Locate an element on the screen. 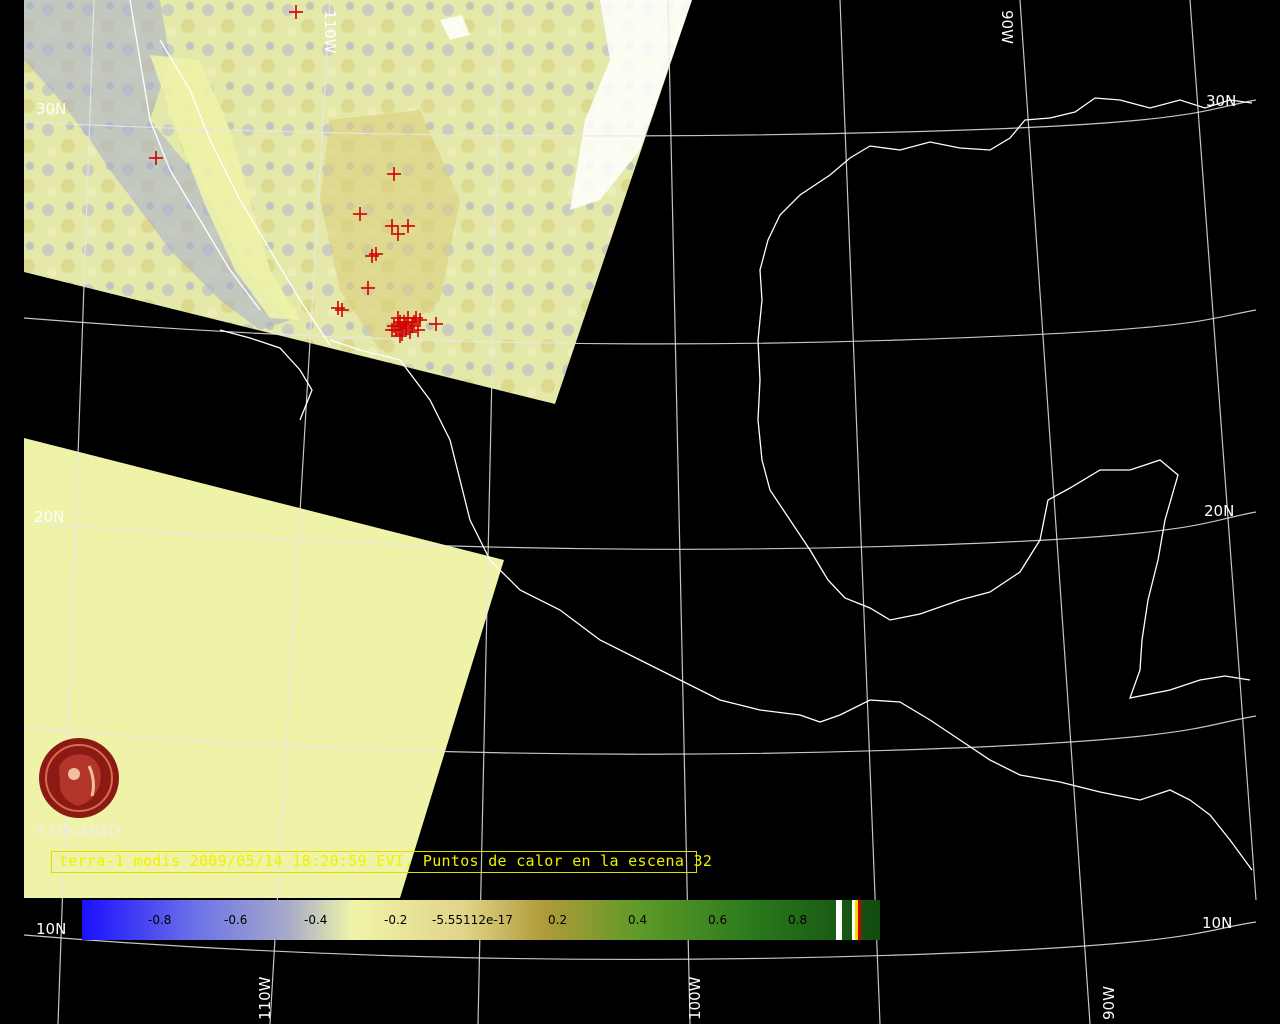 The width and height of the screenshot is (1280, 1024). label-lon-110w-bottom: 110W is located at coordinates (265, 998).